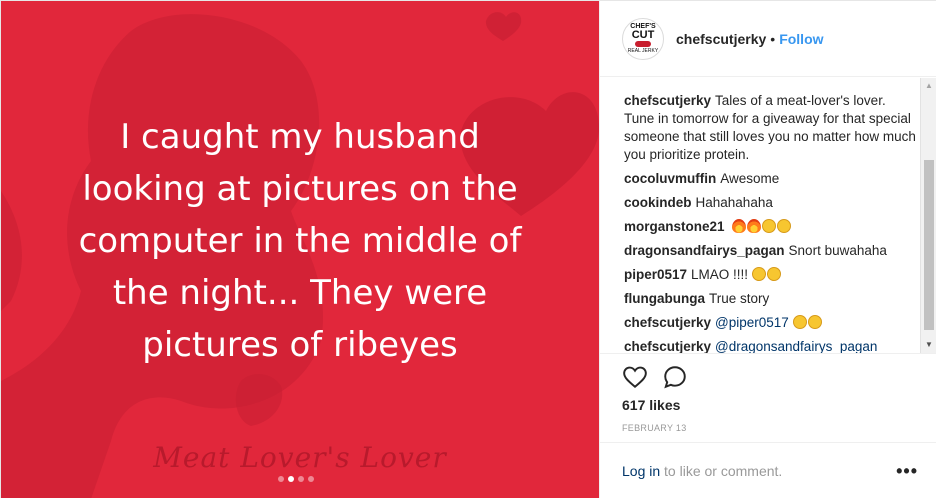 The width and height of the screenshot is (936, 498). I want to click on login-prompt: Log in to like or comment., so click(702, 471).